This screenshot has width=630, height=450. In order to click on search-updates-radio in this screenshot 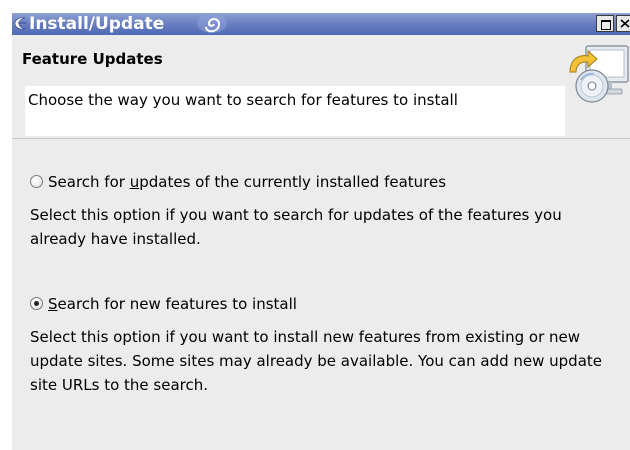, I will do `click(36, 181)`.